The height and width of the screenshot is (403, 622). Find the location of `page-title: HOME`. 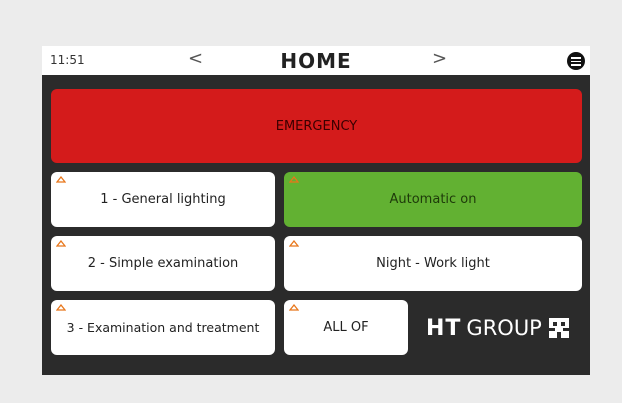

page-title: HOME is located at coordinates (316, 61).